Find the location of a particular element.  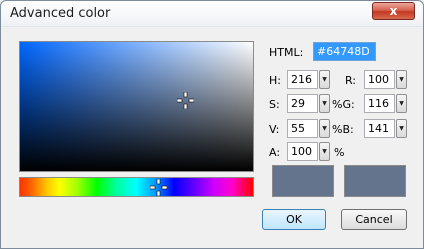

saturation-label: S: is located at coordinates (274, 104).